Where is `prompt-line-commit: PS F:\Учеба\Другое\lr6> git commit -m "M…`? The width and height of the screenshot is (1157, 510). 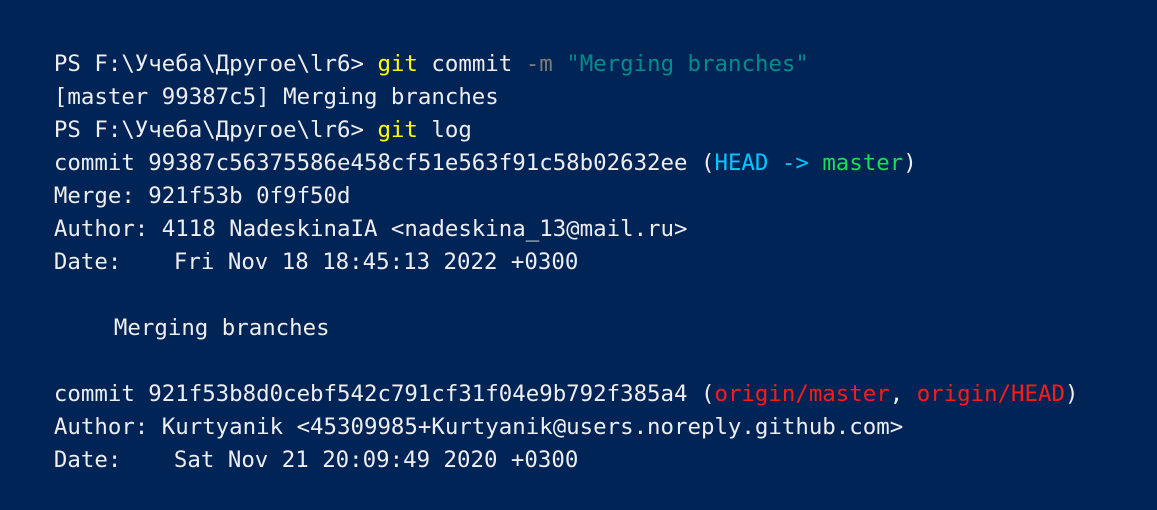 prompt-line-commit: PS F:\Учеба\Другое\lr6> git commit -m "M… is located at coordinates (578, 46).